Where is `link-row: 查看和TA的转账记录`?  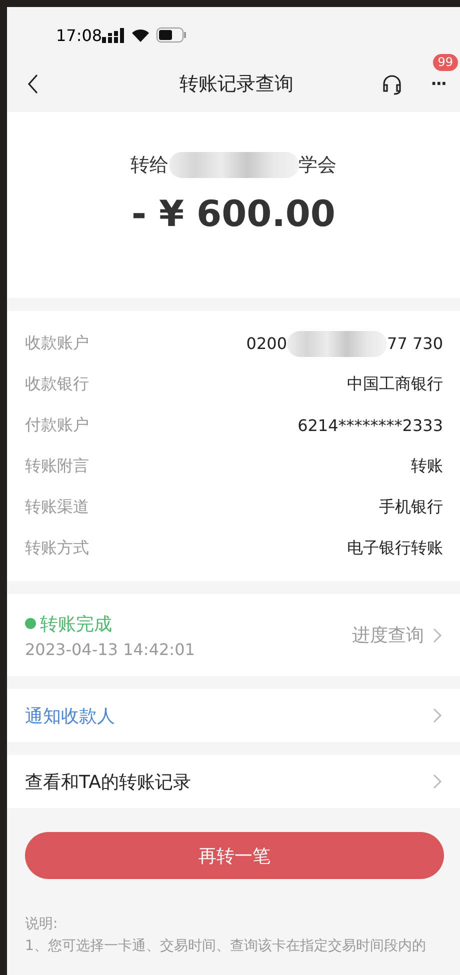 link-row: 查看和TA的转账记录 is located at coordinates (233, 781).